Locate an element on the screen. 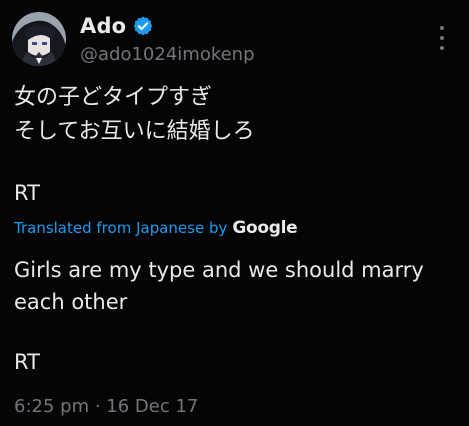 The height and width of the screenshot is (426, 469). google-logo: Google is located at coordinates (265, 228).